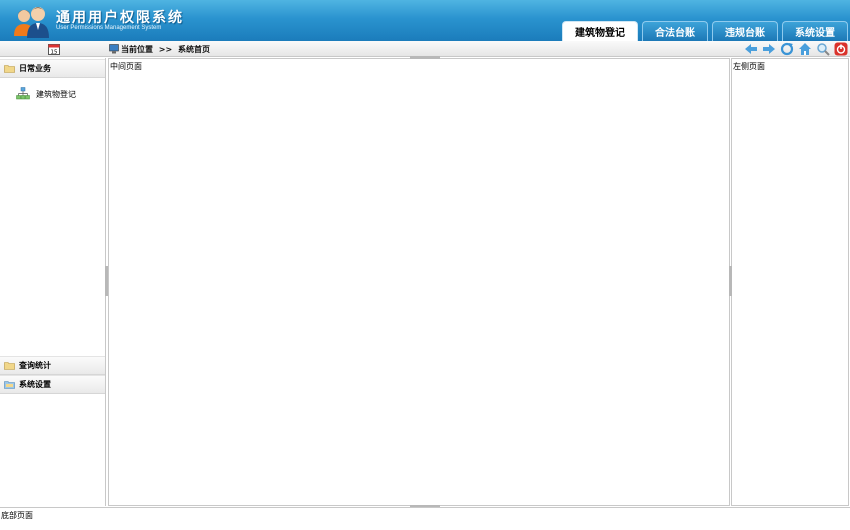 This screenshot has width=850, height=530. I want to click on main-tabs: 建筑物登记 合法台账 违规台账 系统设置, so click(705, 31).